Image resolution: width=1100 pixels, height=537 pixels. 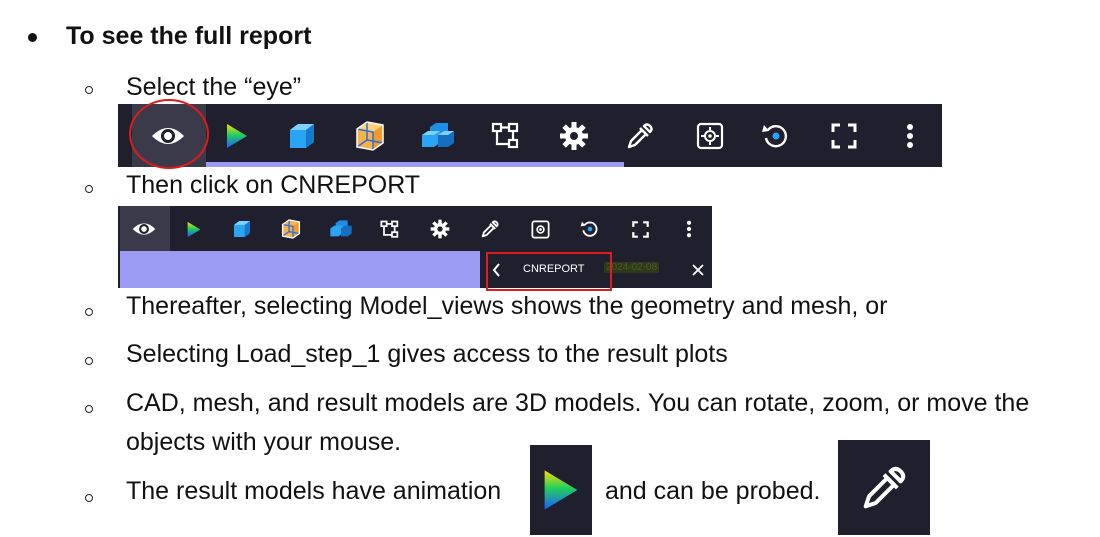 I want to click on eye-icon, so click(x=144, y=229).